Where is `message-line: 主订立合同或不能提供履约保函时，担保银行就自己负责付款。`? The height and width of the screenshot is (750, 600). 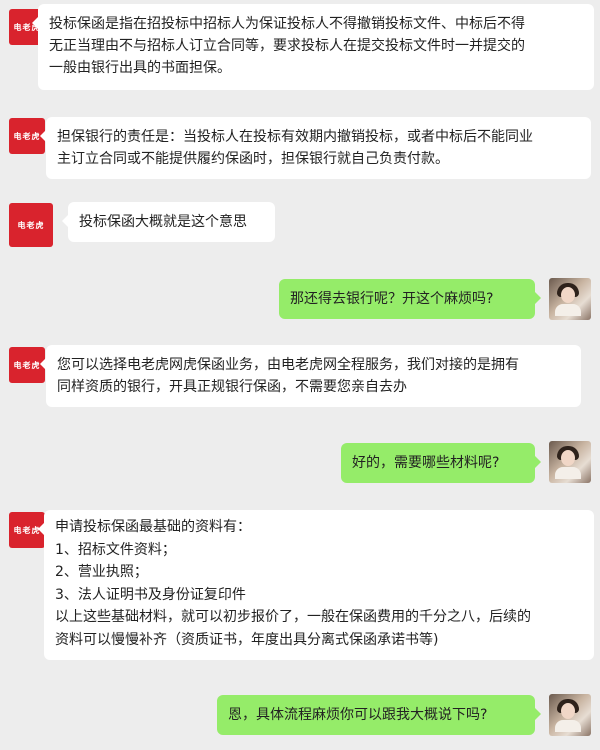 message-line: 主订立合同或不能提供履约保函时，担保银行就自己负责付款。 is located at coordinates (253, 159).